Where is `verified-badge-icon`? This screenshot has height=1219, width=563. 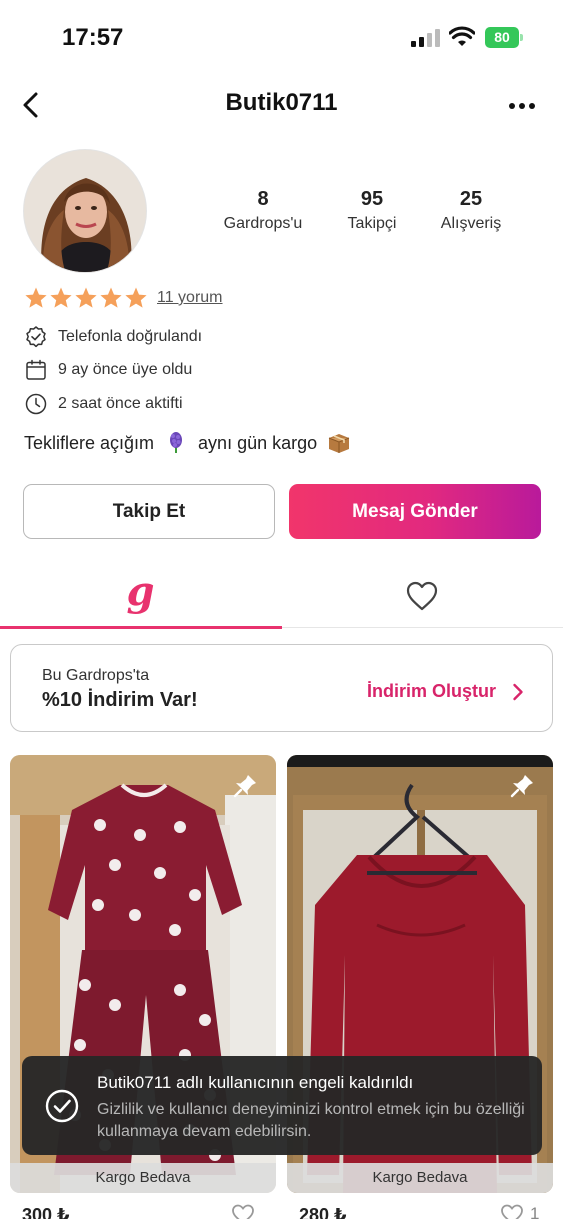
verified-badge-icon is located at coordinates (36, 337).